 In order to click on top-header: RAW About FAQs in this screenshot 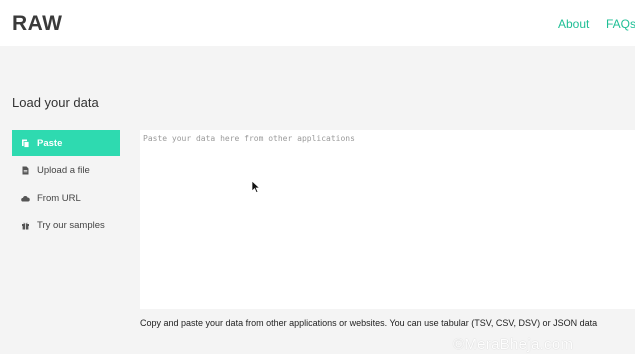, I will do `click(317, 23)`.